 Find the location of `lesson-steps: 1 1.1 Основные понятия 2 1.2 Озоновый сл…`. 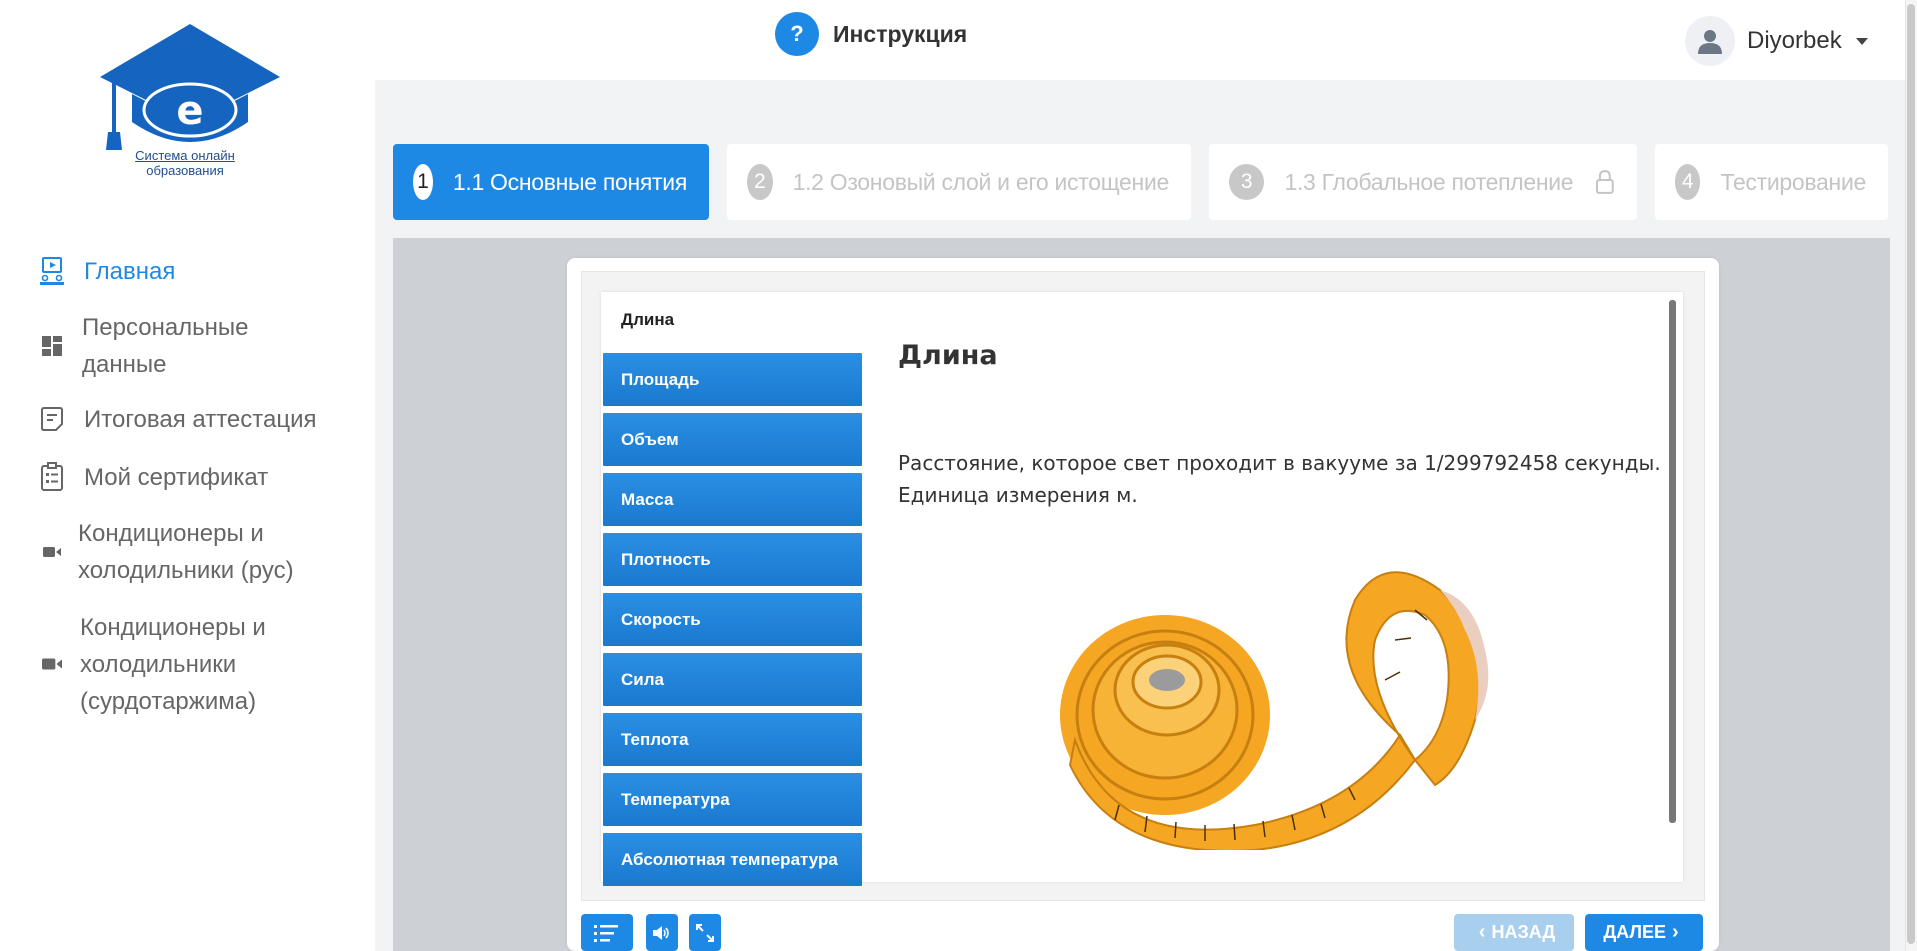

lesson-steps: 1 1.1 Основные понятия 2 1.2 Озоновый сл… is located at coordinates (1140, 182).